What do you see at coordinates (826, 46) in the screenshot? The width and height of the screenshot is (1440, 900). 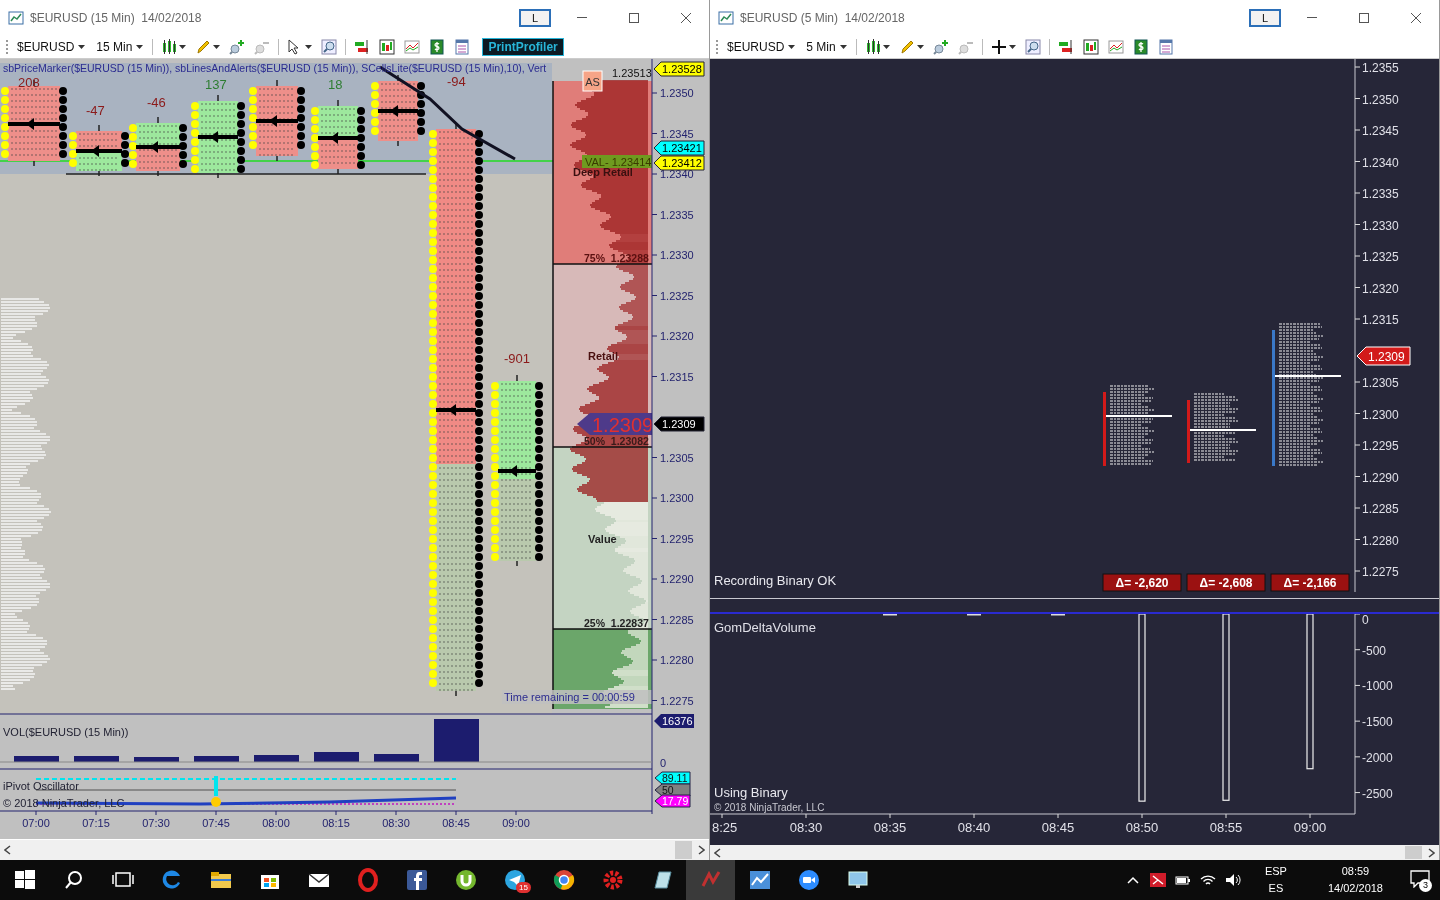 I see `interval-dropdown: 5 Min` at bounding box center [826, 46].